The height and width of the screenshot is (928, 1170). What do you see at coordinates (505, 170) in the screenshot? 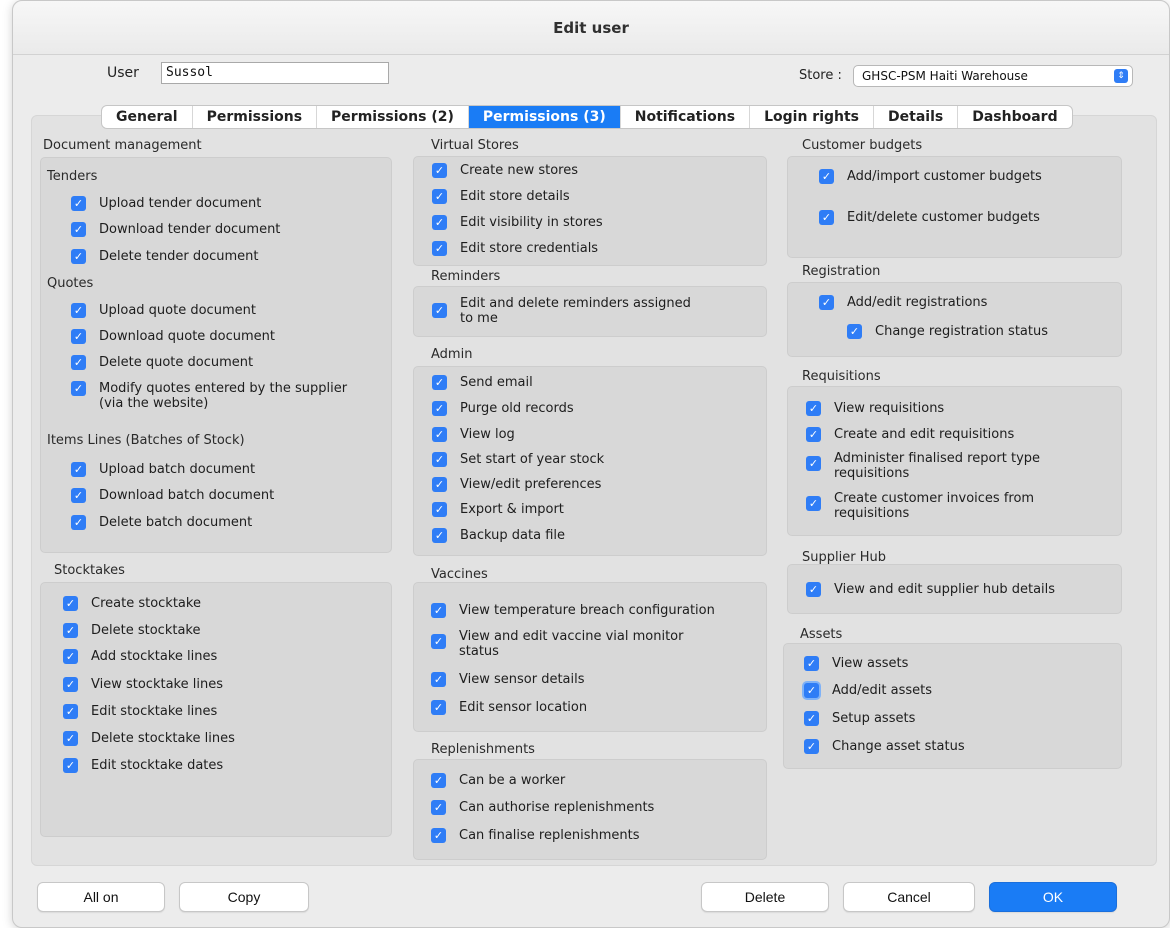
I see `create-new-stores-checkbox: ✓ Create new stores` at bounding box center [505, 170].